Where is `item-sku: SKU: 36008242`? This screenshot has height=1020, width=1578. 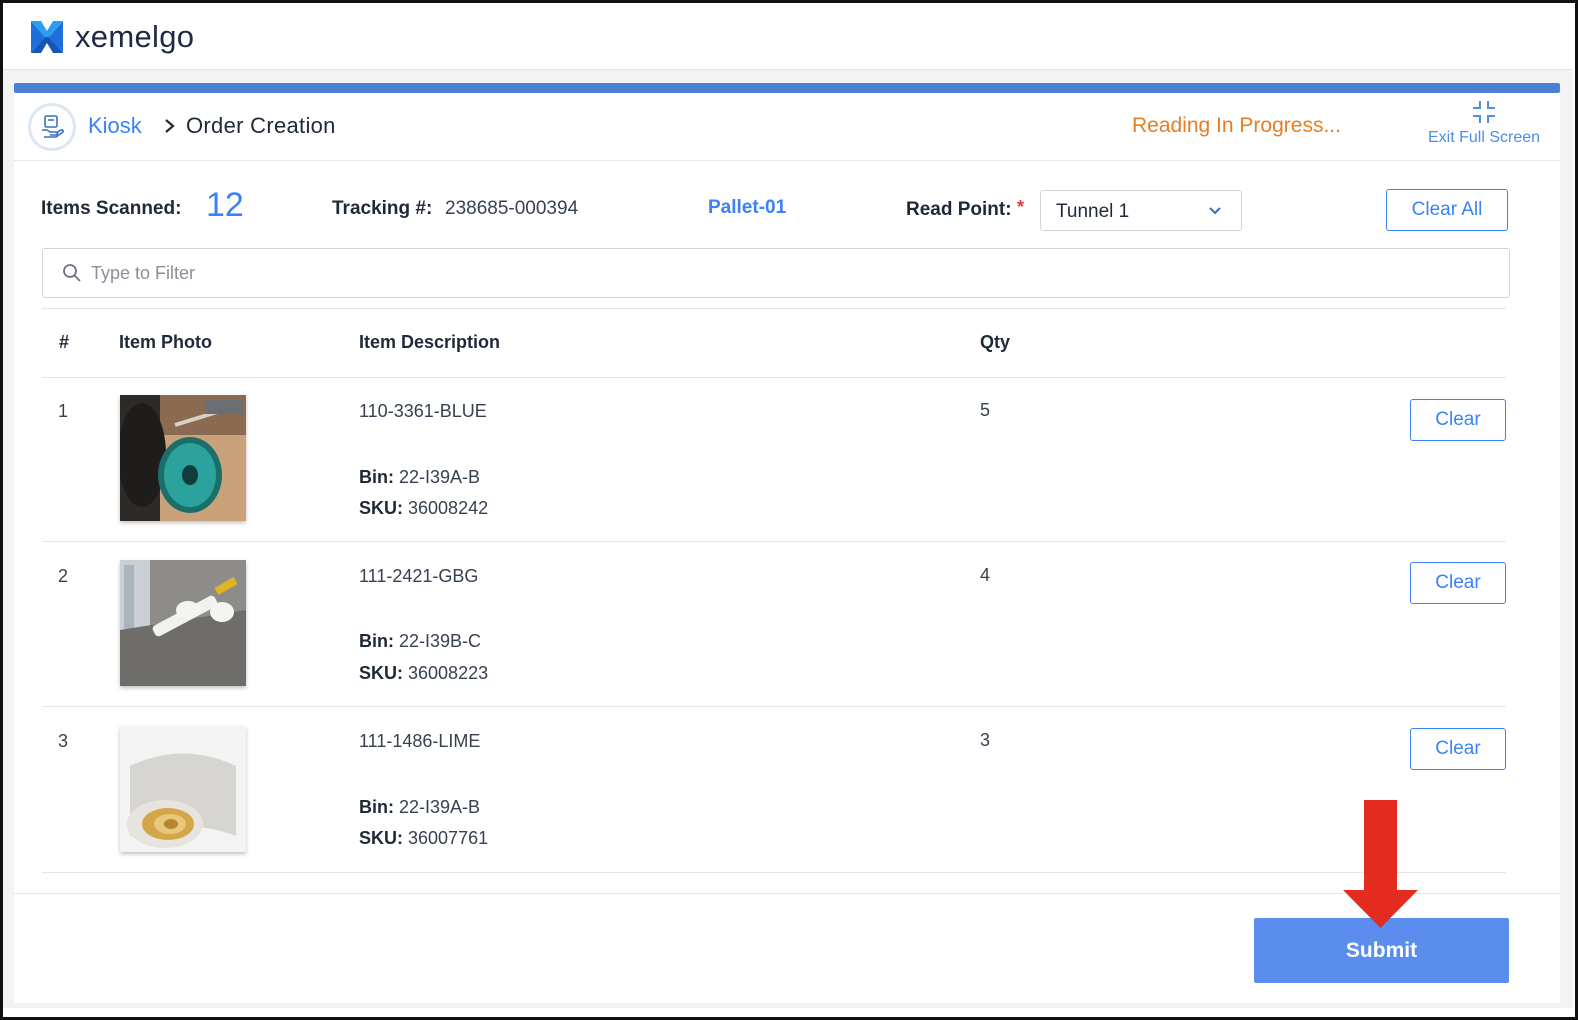 item-sku: SKU: 36008242 is located at coordinates (423, 508).